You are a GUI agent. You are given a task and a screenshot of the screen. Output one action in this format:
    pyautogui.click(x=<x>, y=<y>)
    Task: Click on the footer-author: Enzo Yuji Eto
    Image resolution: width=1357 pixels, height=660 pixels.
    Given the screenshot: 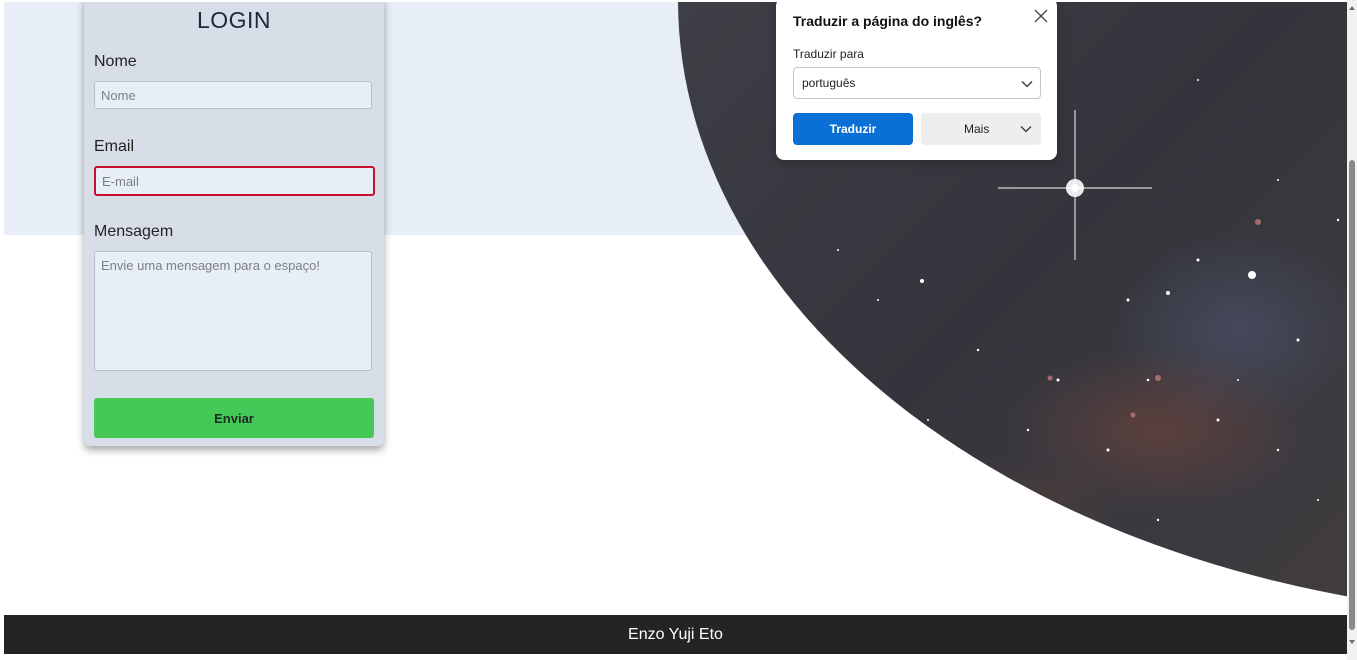 What is the action you would take?
    pyautogui.click(x=675, y=634)
    